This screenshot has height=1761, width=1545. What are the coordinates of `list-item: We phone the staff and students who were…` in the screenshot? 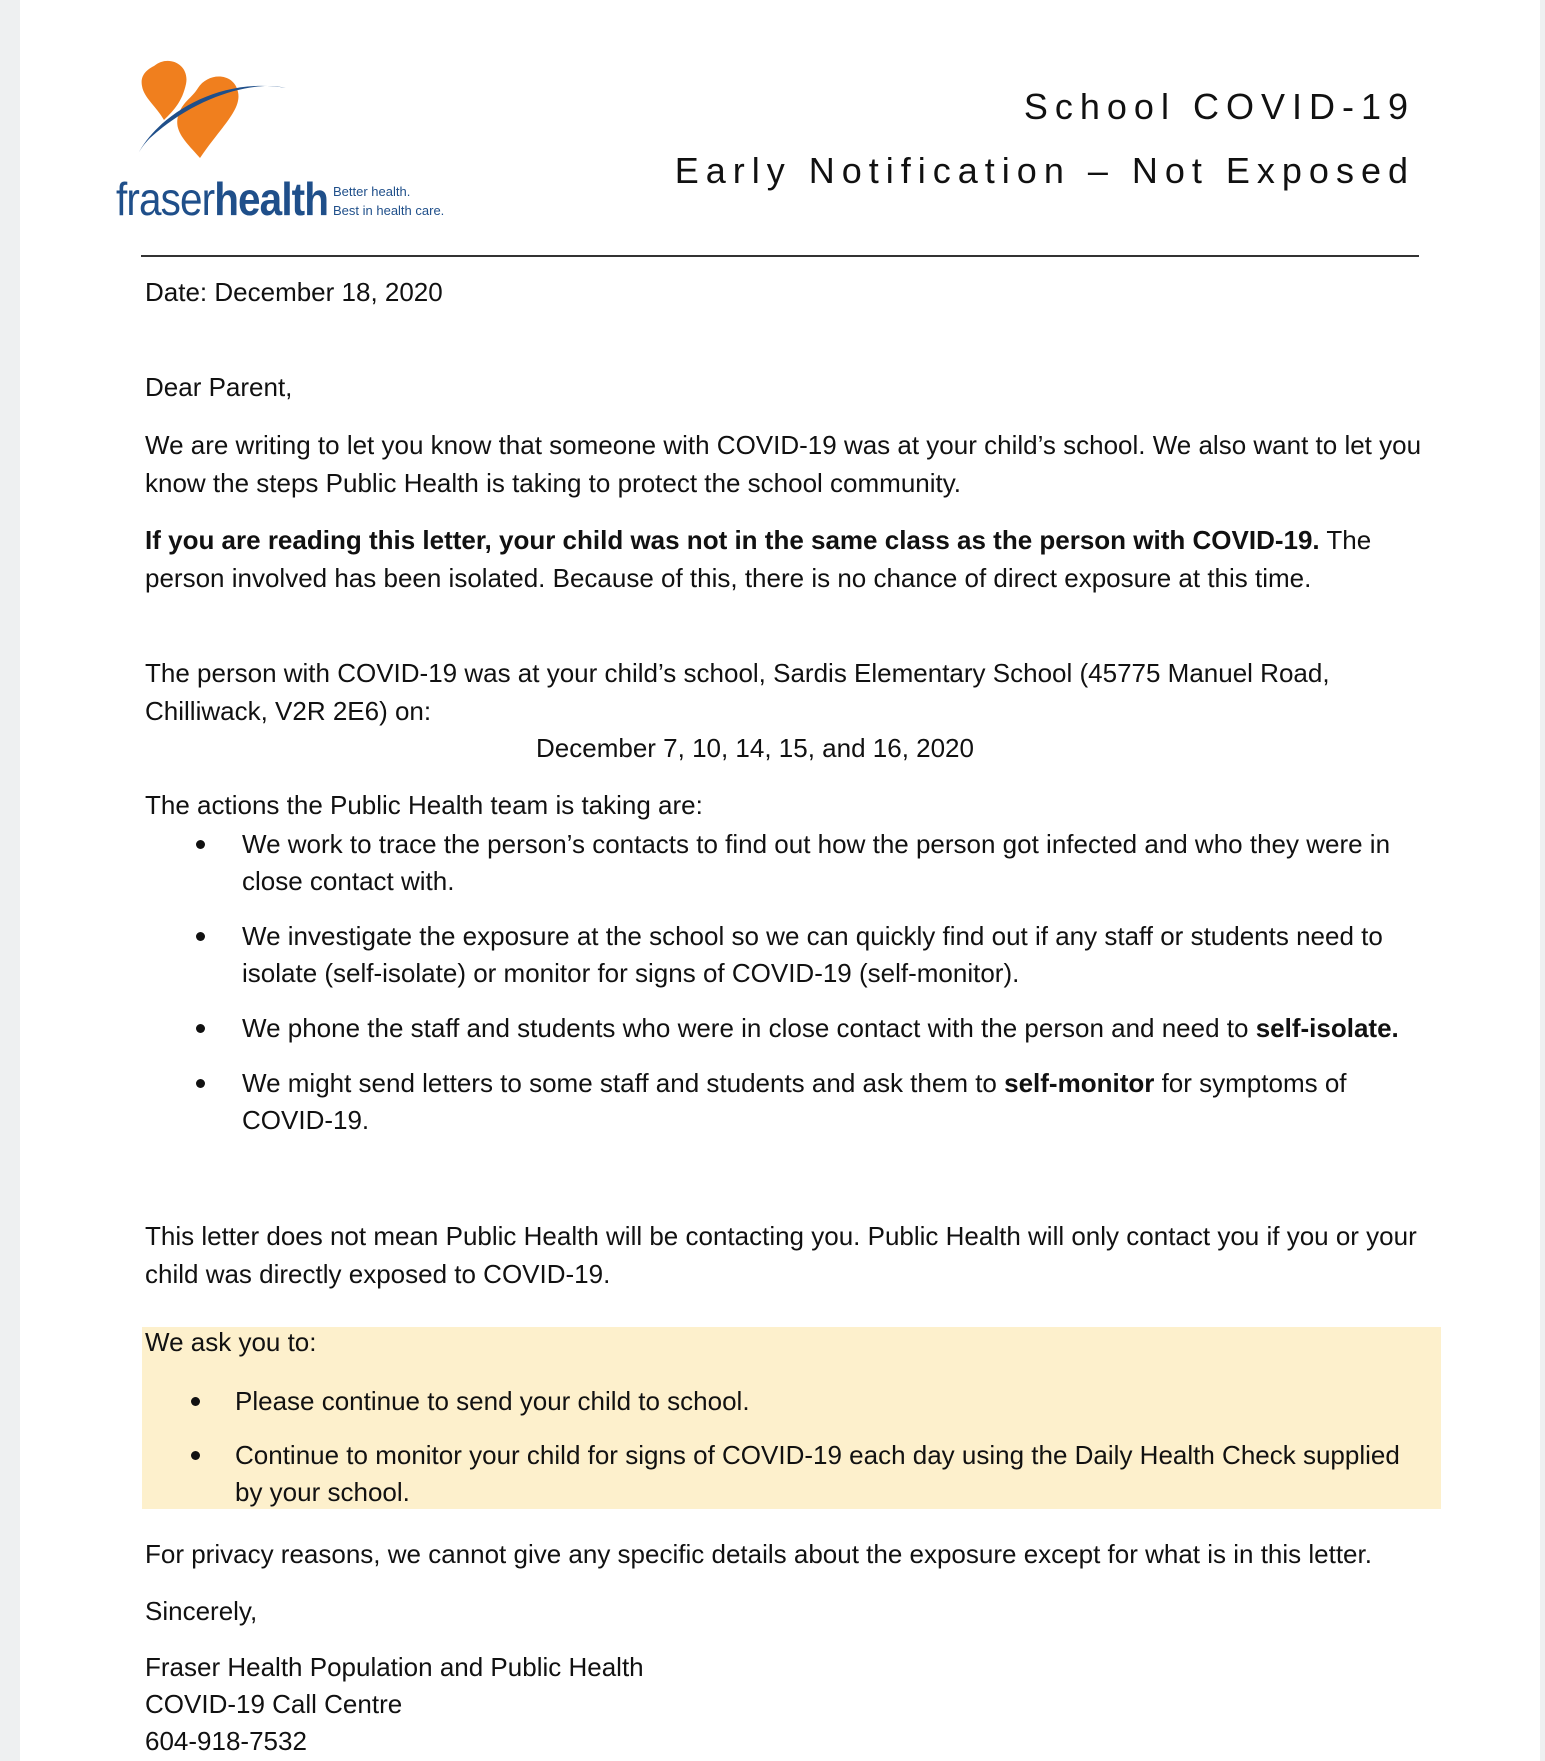 It's located at (785, 1028).